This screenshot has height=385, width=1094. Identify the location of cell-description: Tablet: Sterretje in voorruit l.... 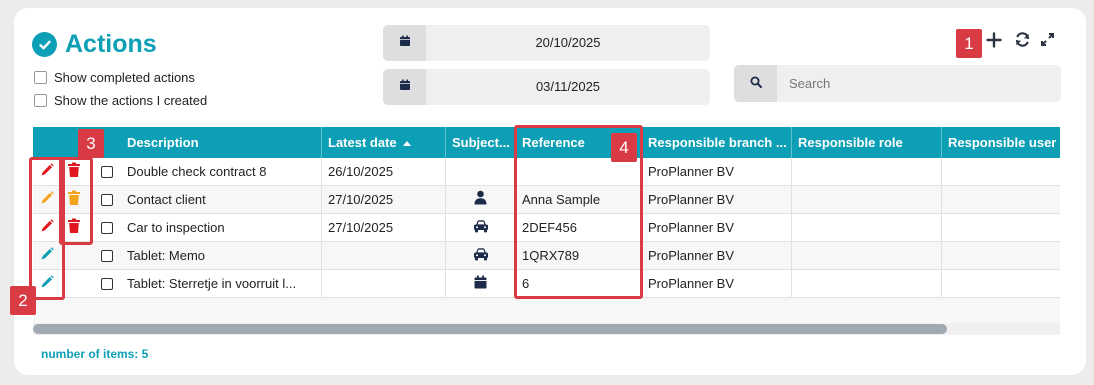
(221, 284).